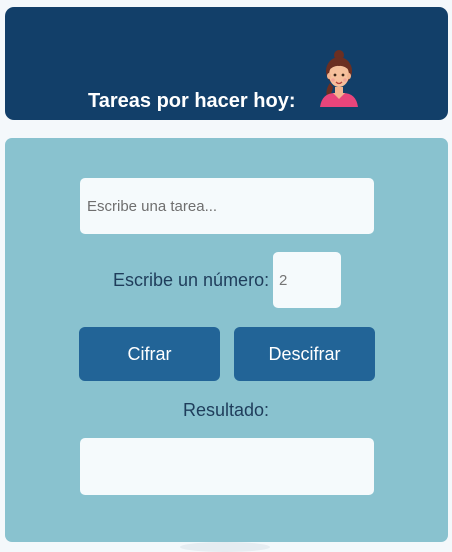  I want to click on task-input, so click(227, 206).